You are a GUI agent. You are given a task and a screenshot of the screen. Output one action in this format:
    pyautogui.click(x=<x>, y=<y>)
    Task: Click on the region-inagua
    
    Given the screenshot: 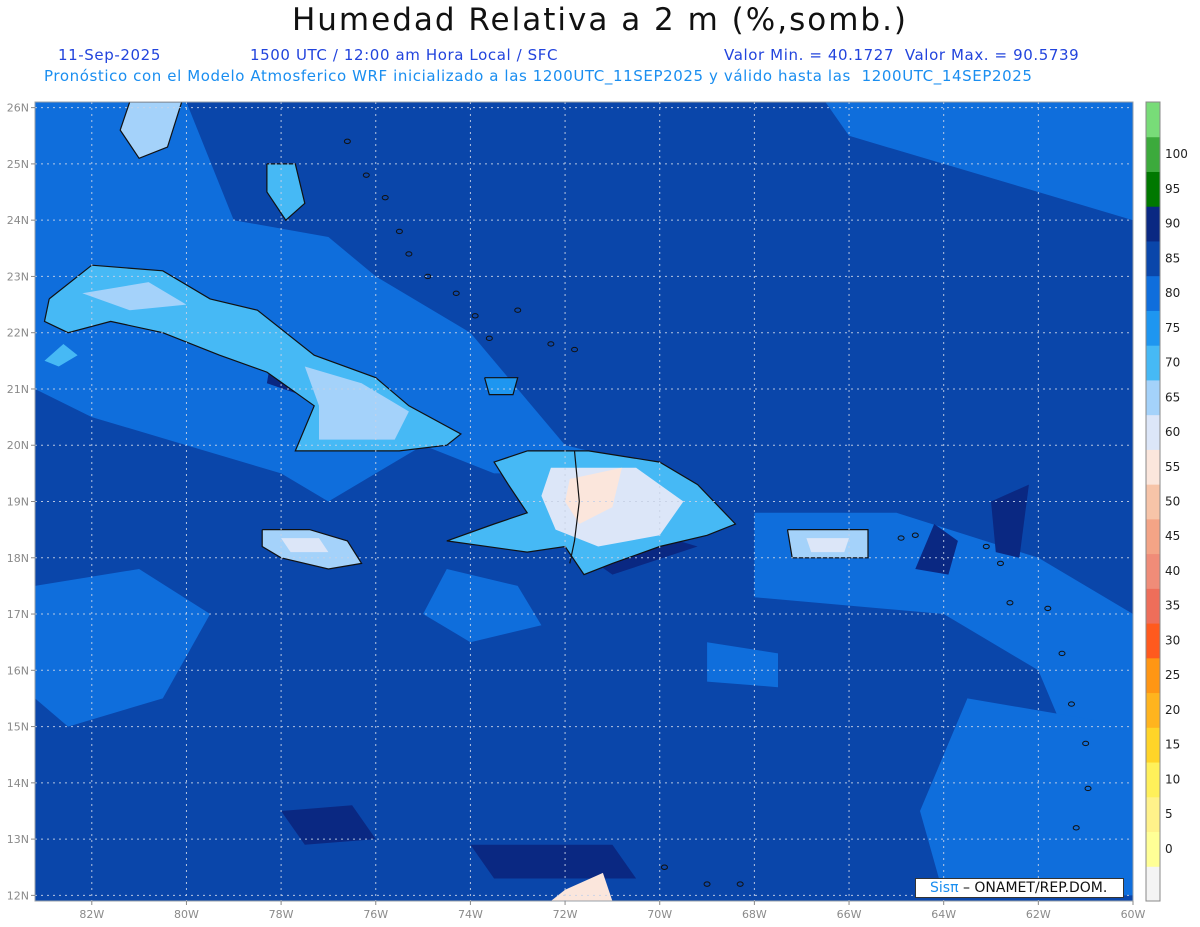 What is the action you would take?
    pyautogui.click(x=501, y=386)
    